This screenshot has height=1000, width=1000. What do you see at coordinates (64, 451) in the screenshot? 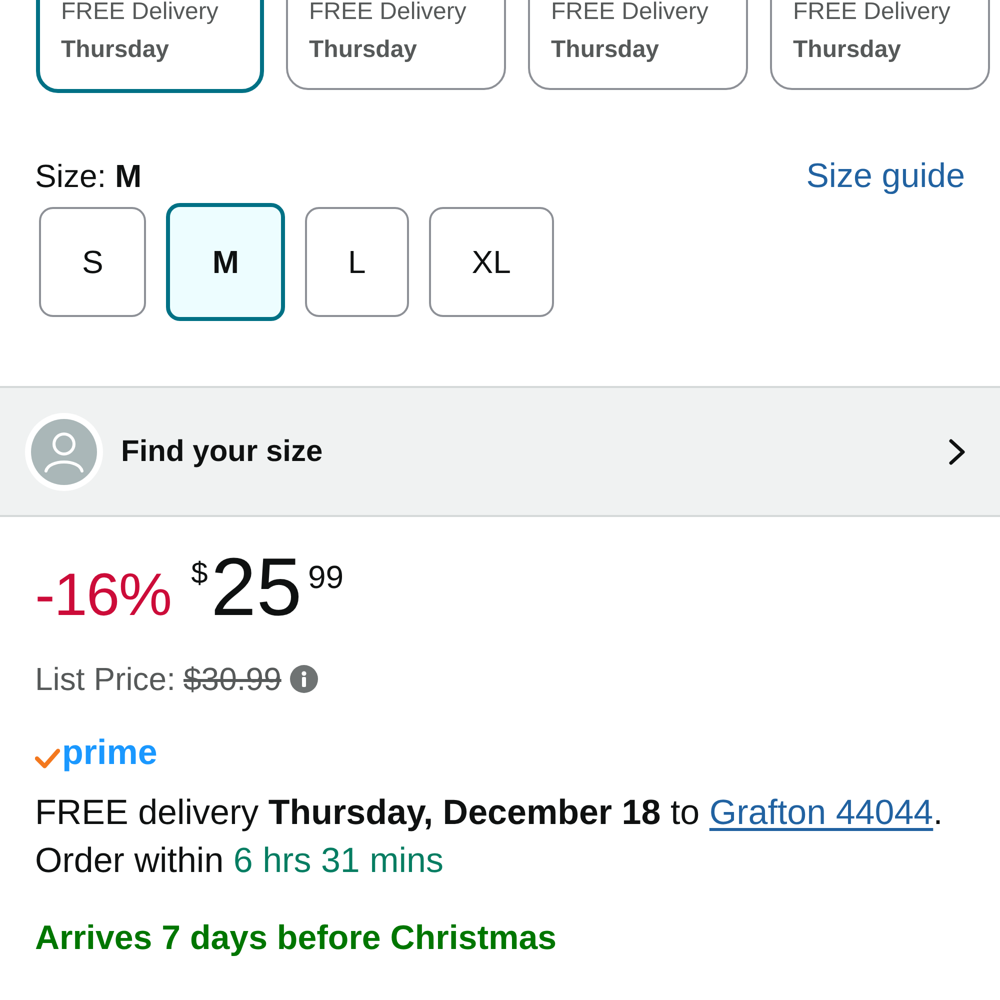
I see `avatar-icon` at bounding box center [64, 451].